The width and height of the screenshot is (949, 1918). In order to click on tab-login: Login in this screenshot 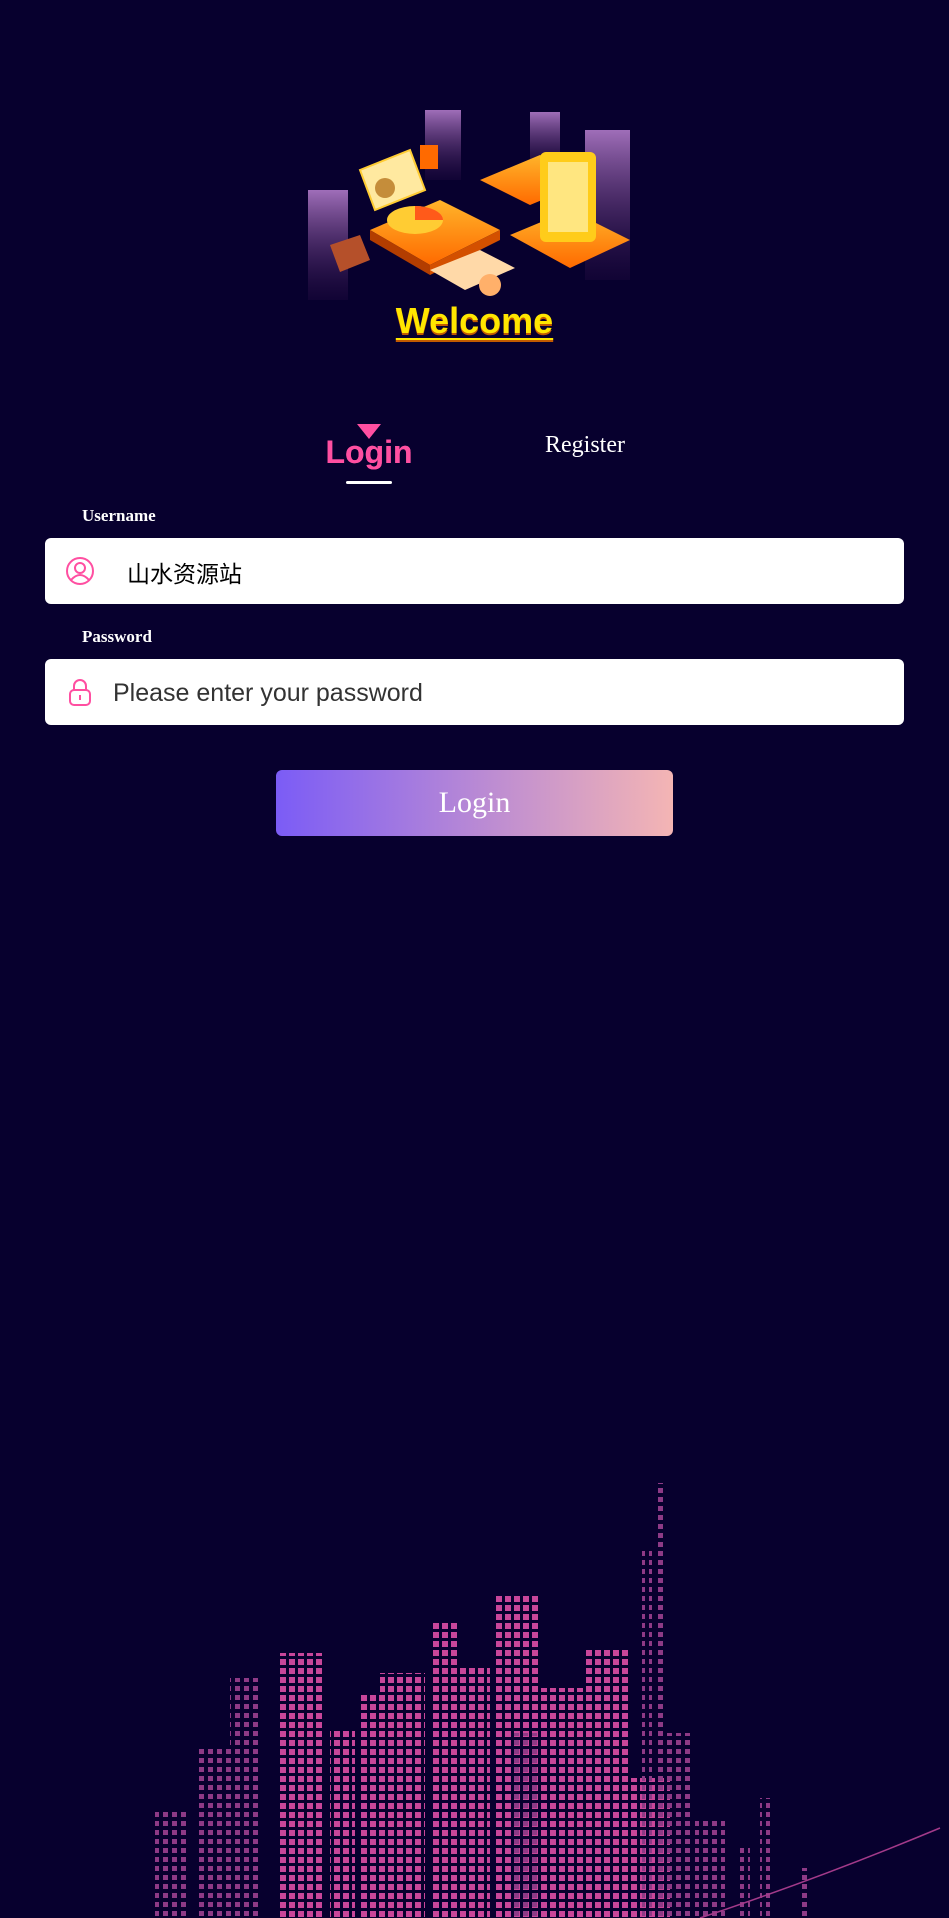, I will do `click(369, 454)`.